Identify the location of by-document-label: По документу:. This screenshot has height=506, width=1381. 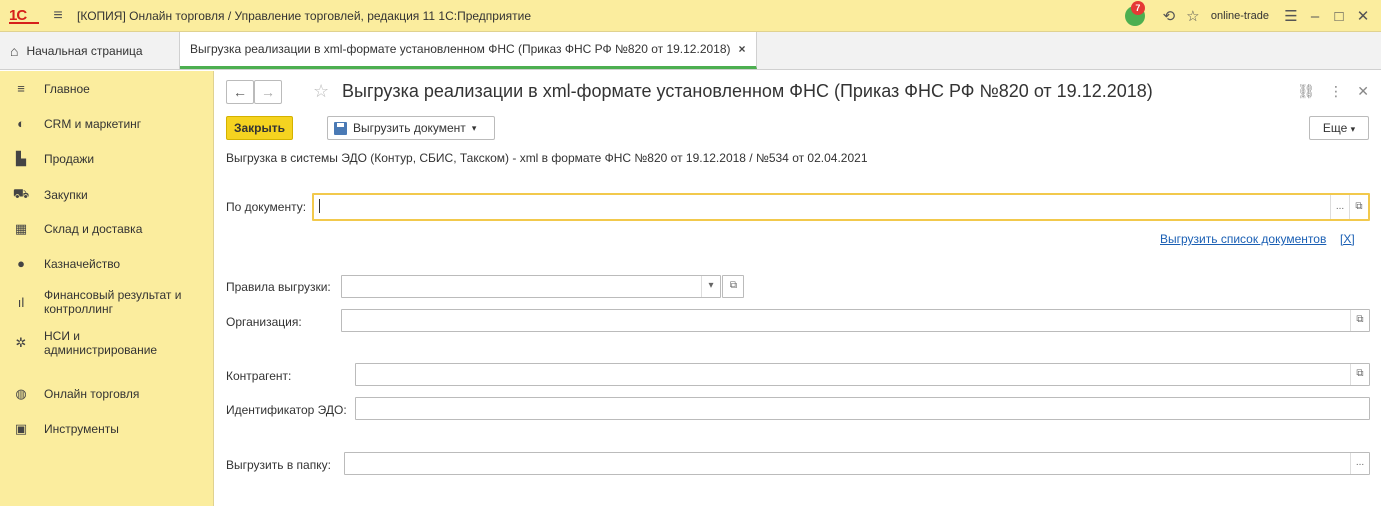
(266, 207).